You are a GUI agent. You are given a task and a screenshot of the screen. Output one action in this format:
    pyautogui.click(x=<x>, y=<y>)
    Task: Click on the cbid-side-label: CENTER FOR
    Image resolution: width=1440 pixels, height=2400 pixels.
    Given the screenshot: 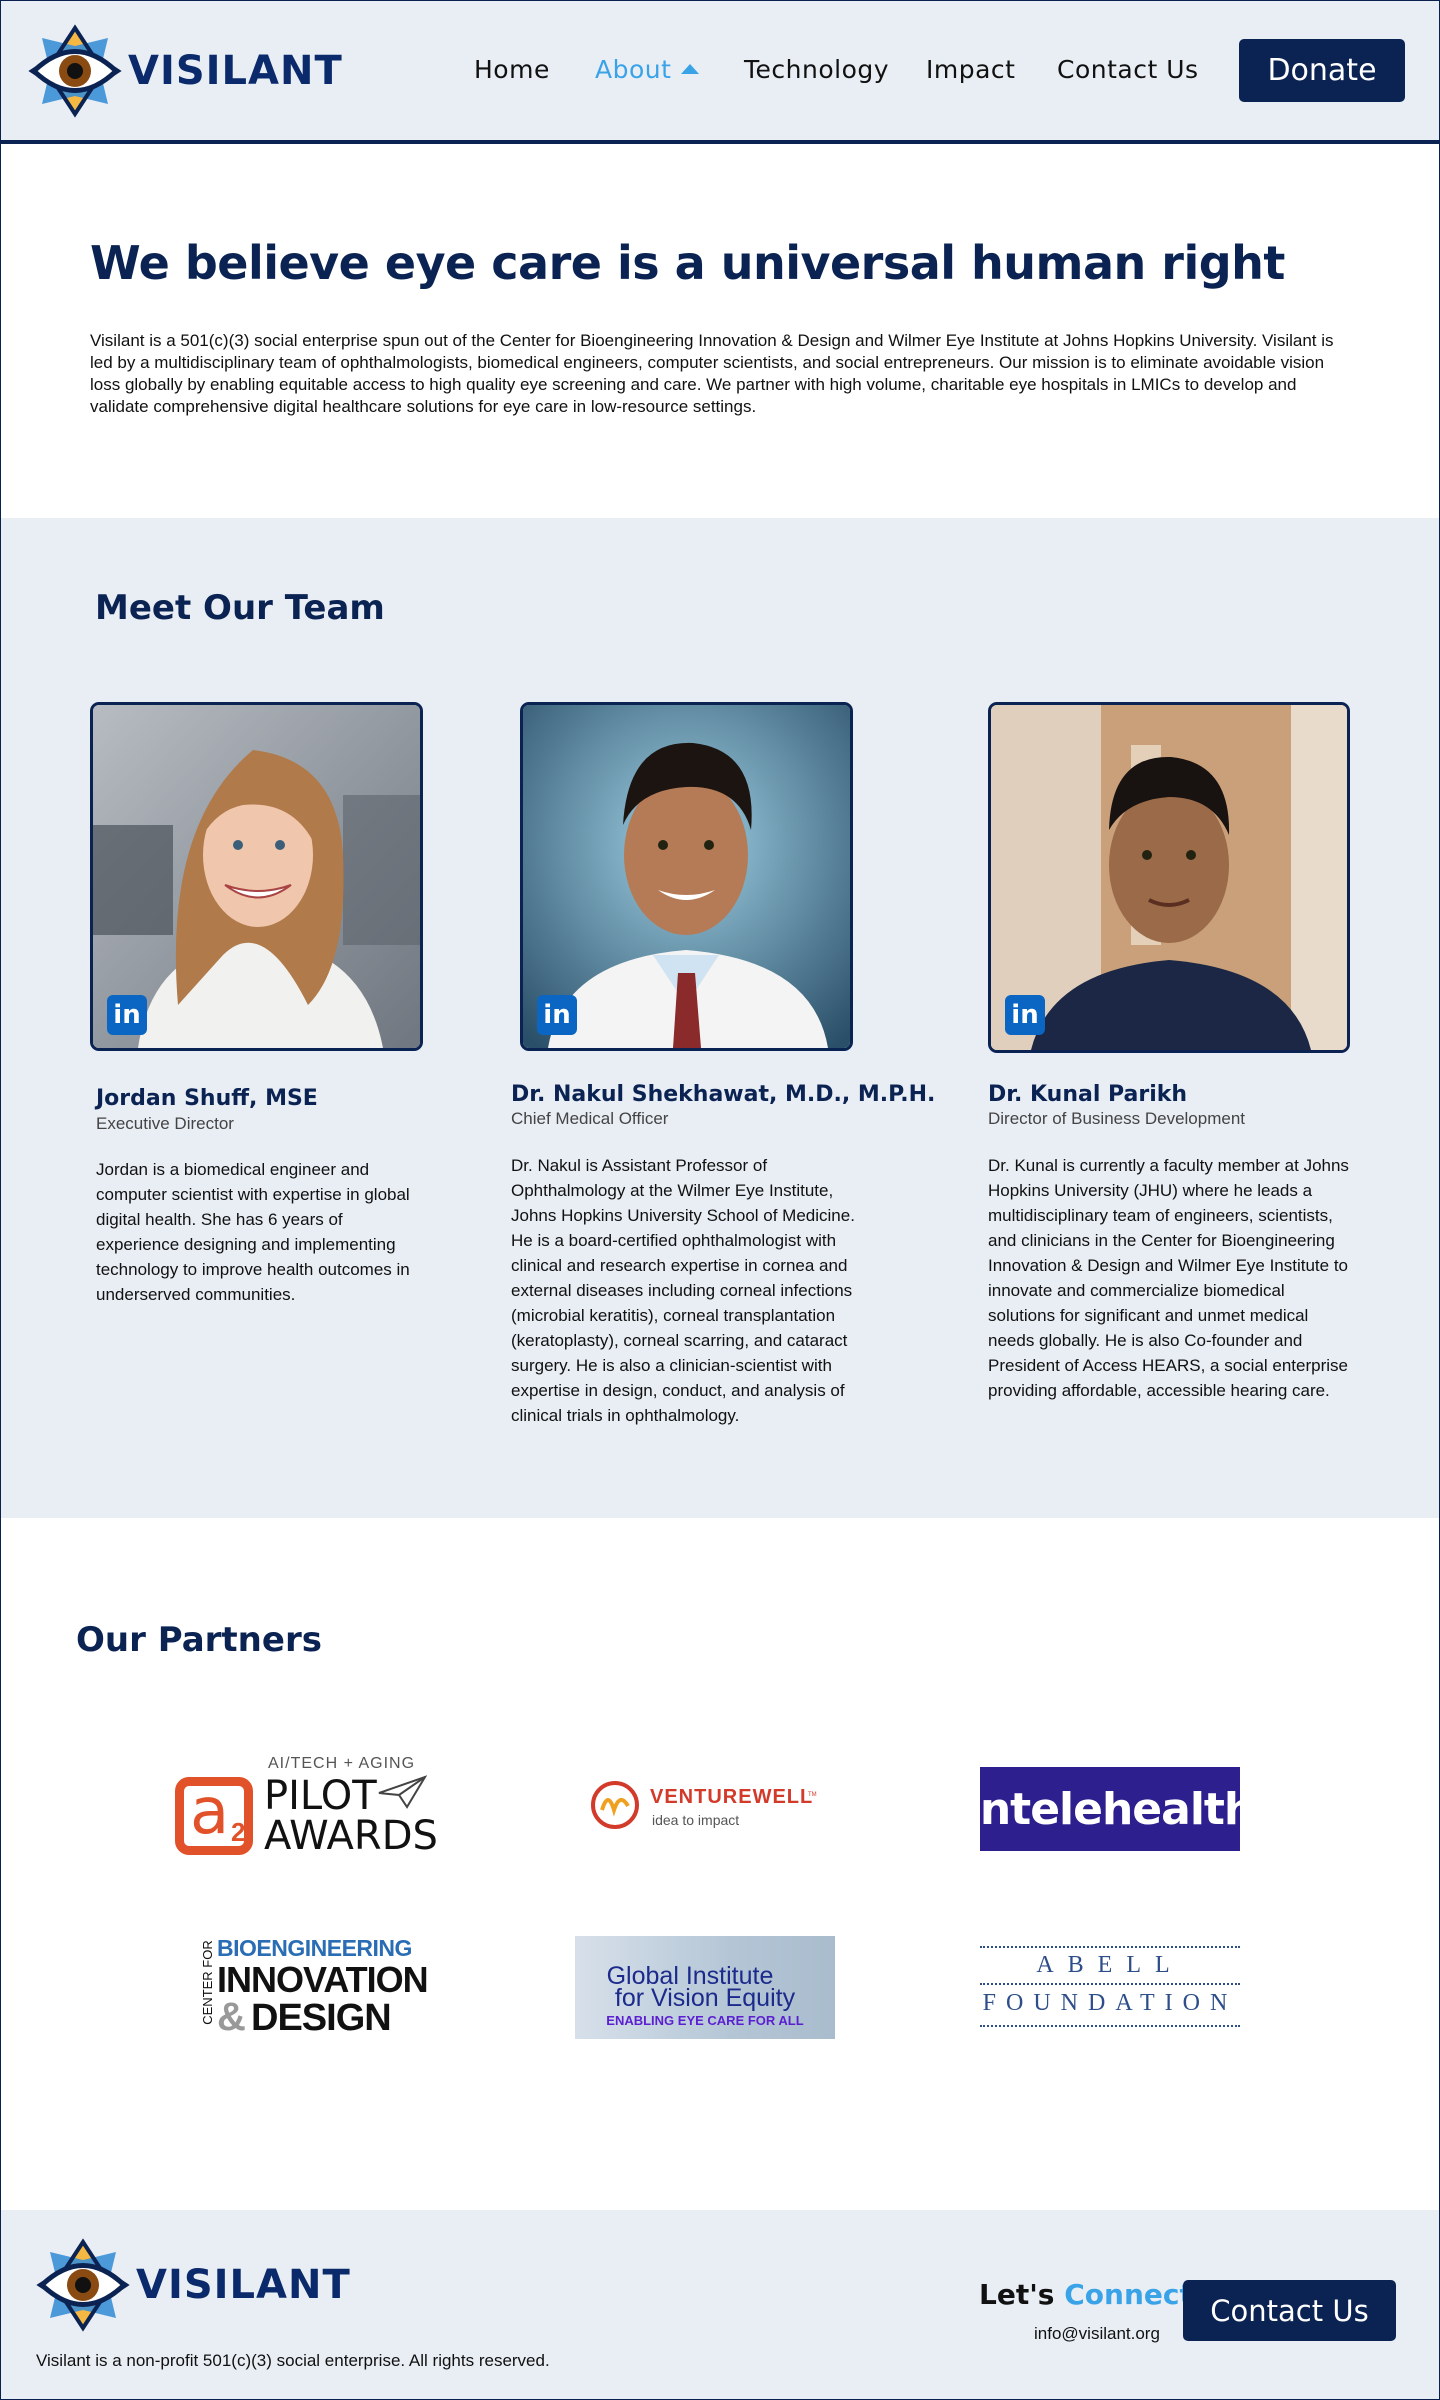 What is the action you would take?
    pyautogui.click(x=207, y=1982)
    